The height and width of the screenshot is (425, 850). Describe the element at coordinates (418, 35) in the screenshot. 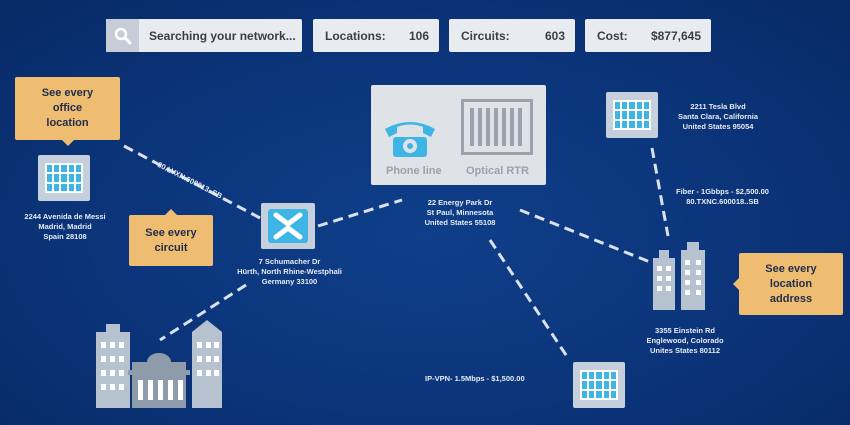

I see `locations-value: 106` at that location.